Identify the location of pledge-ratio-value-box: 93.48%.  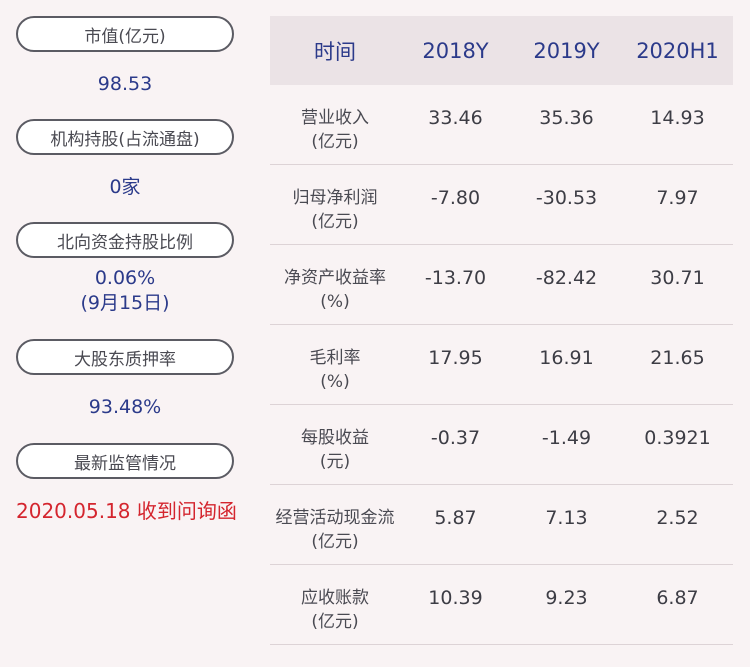
(125, 409).